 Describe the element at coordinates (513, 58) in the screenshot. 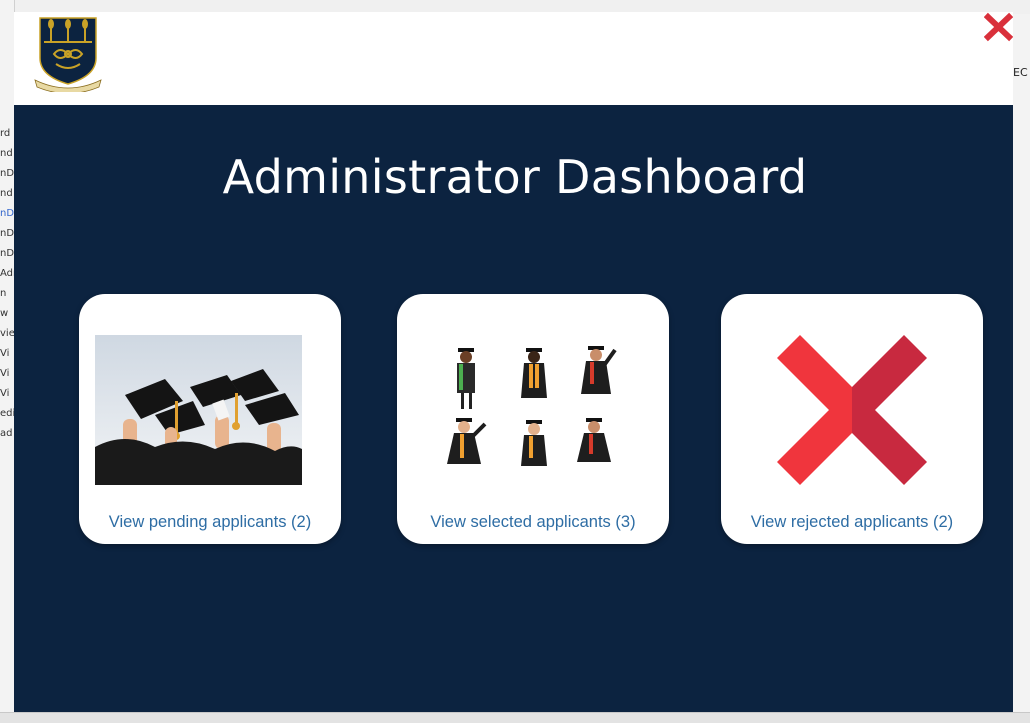

I see `header-bar` at that location.